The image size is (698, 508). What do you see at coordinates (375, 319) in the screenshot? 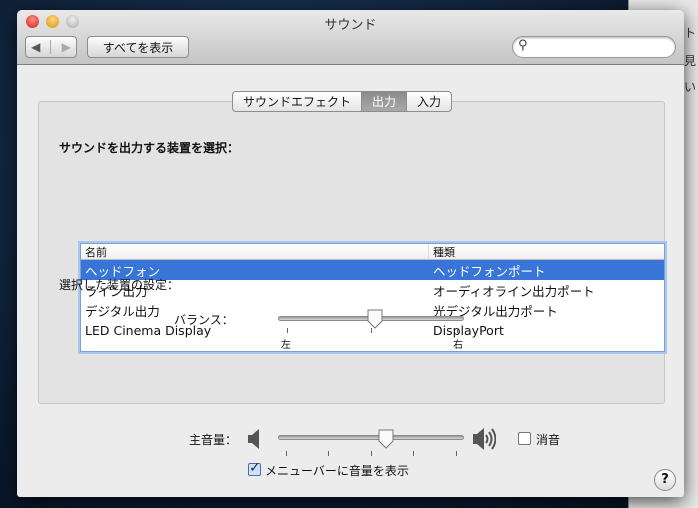
I see `balance-thumb` at bounding box center [375, 319].